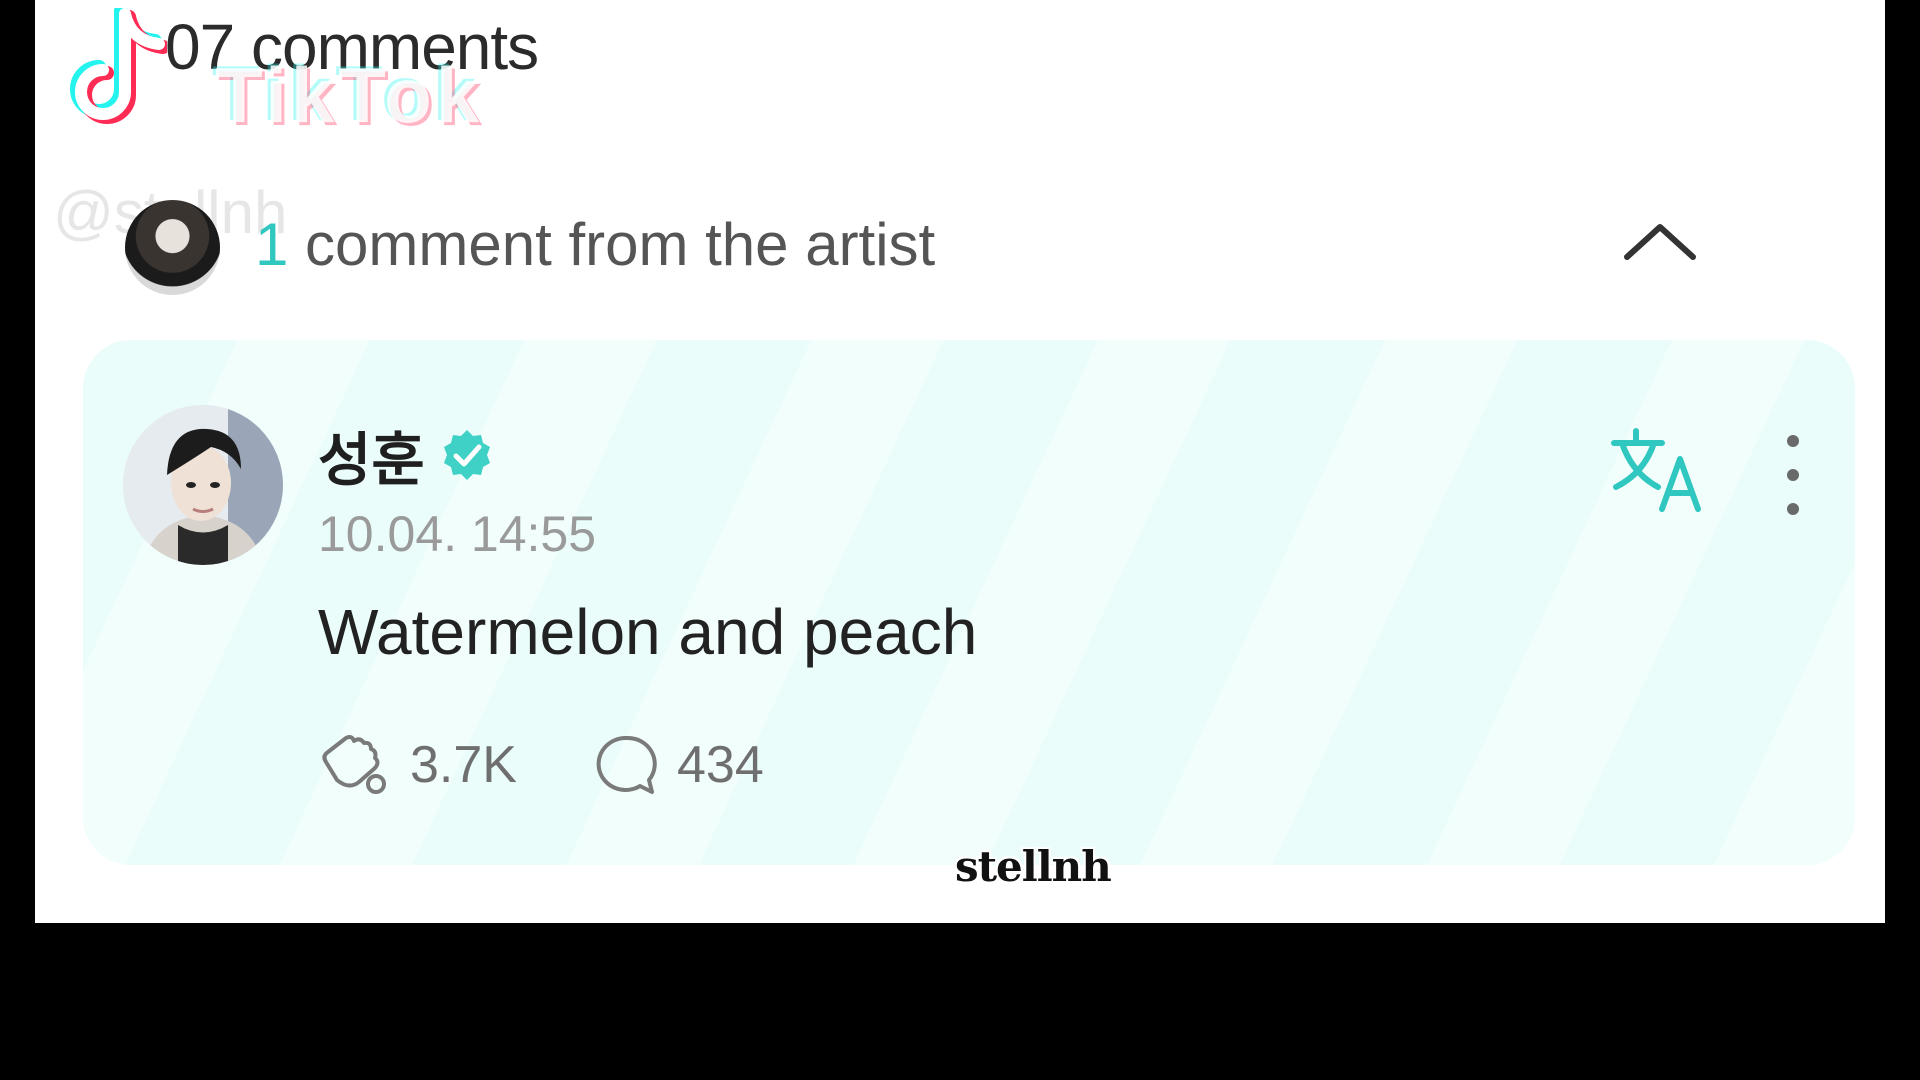  I want to click on comment-author-row: 성훈, so click(406, 456).